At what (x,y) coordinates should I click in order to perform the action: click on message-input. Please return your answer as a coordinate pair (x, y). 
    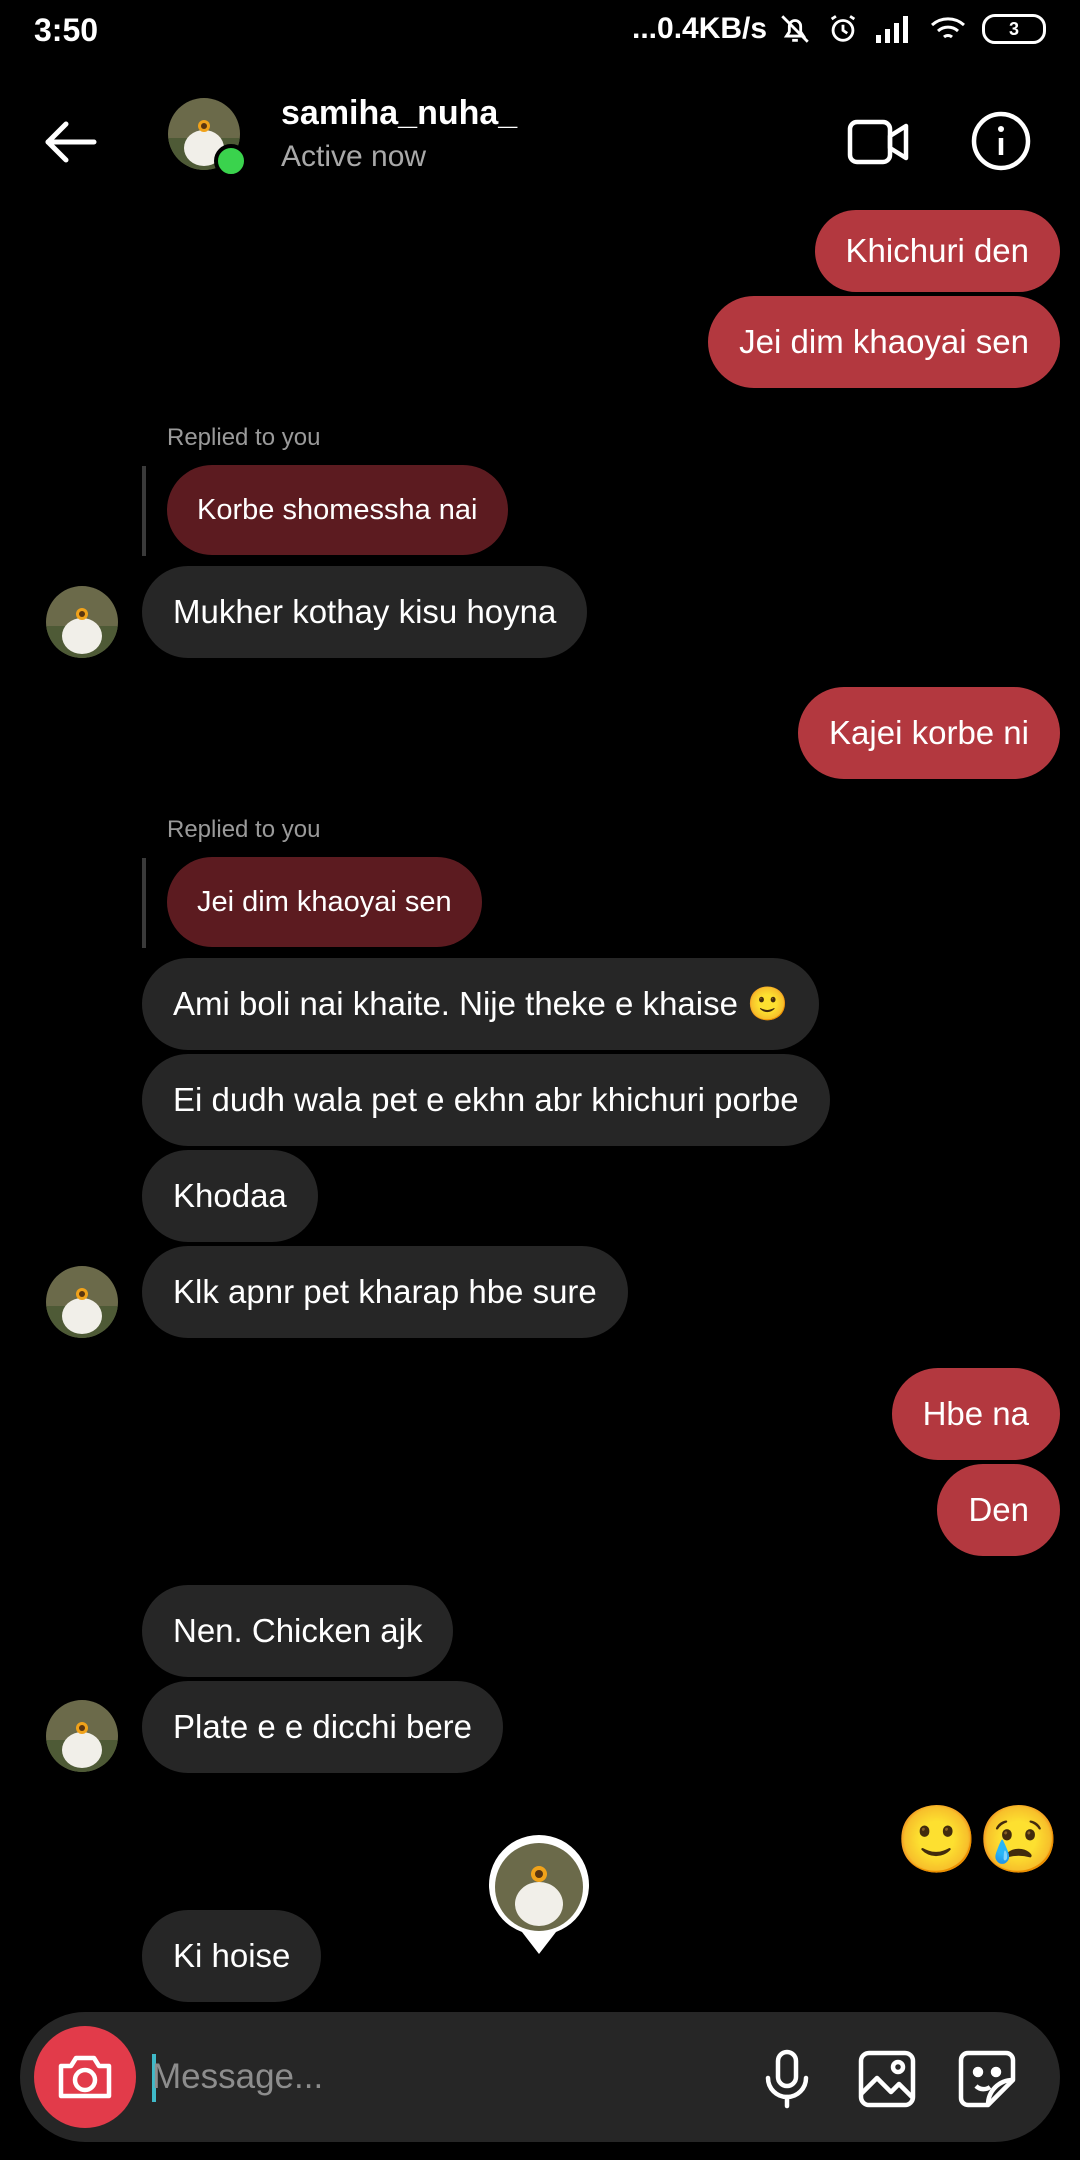
    Looking at the image, I should click on (432, 2077).